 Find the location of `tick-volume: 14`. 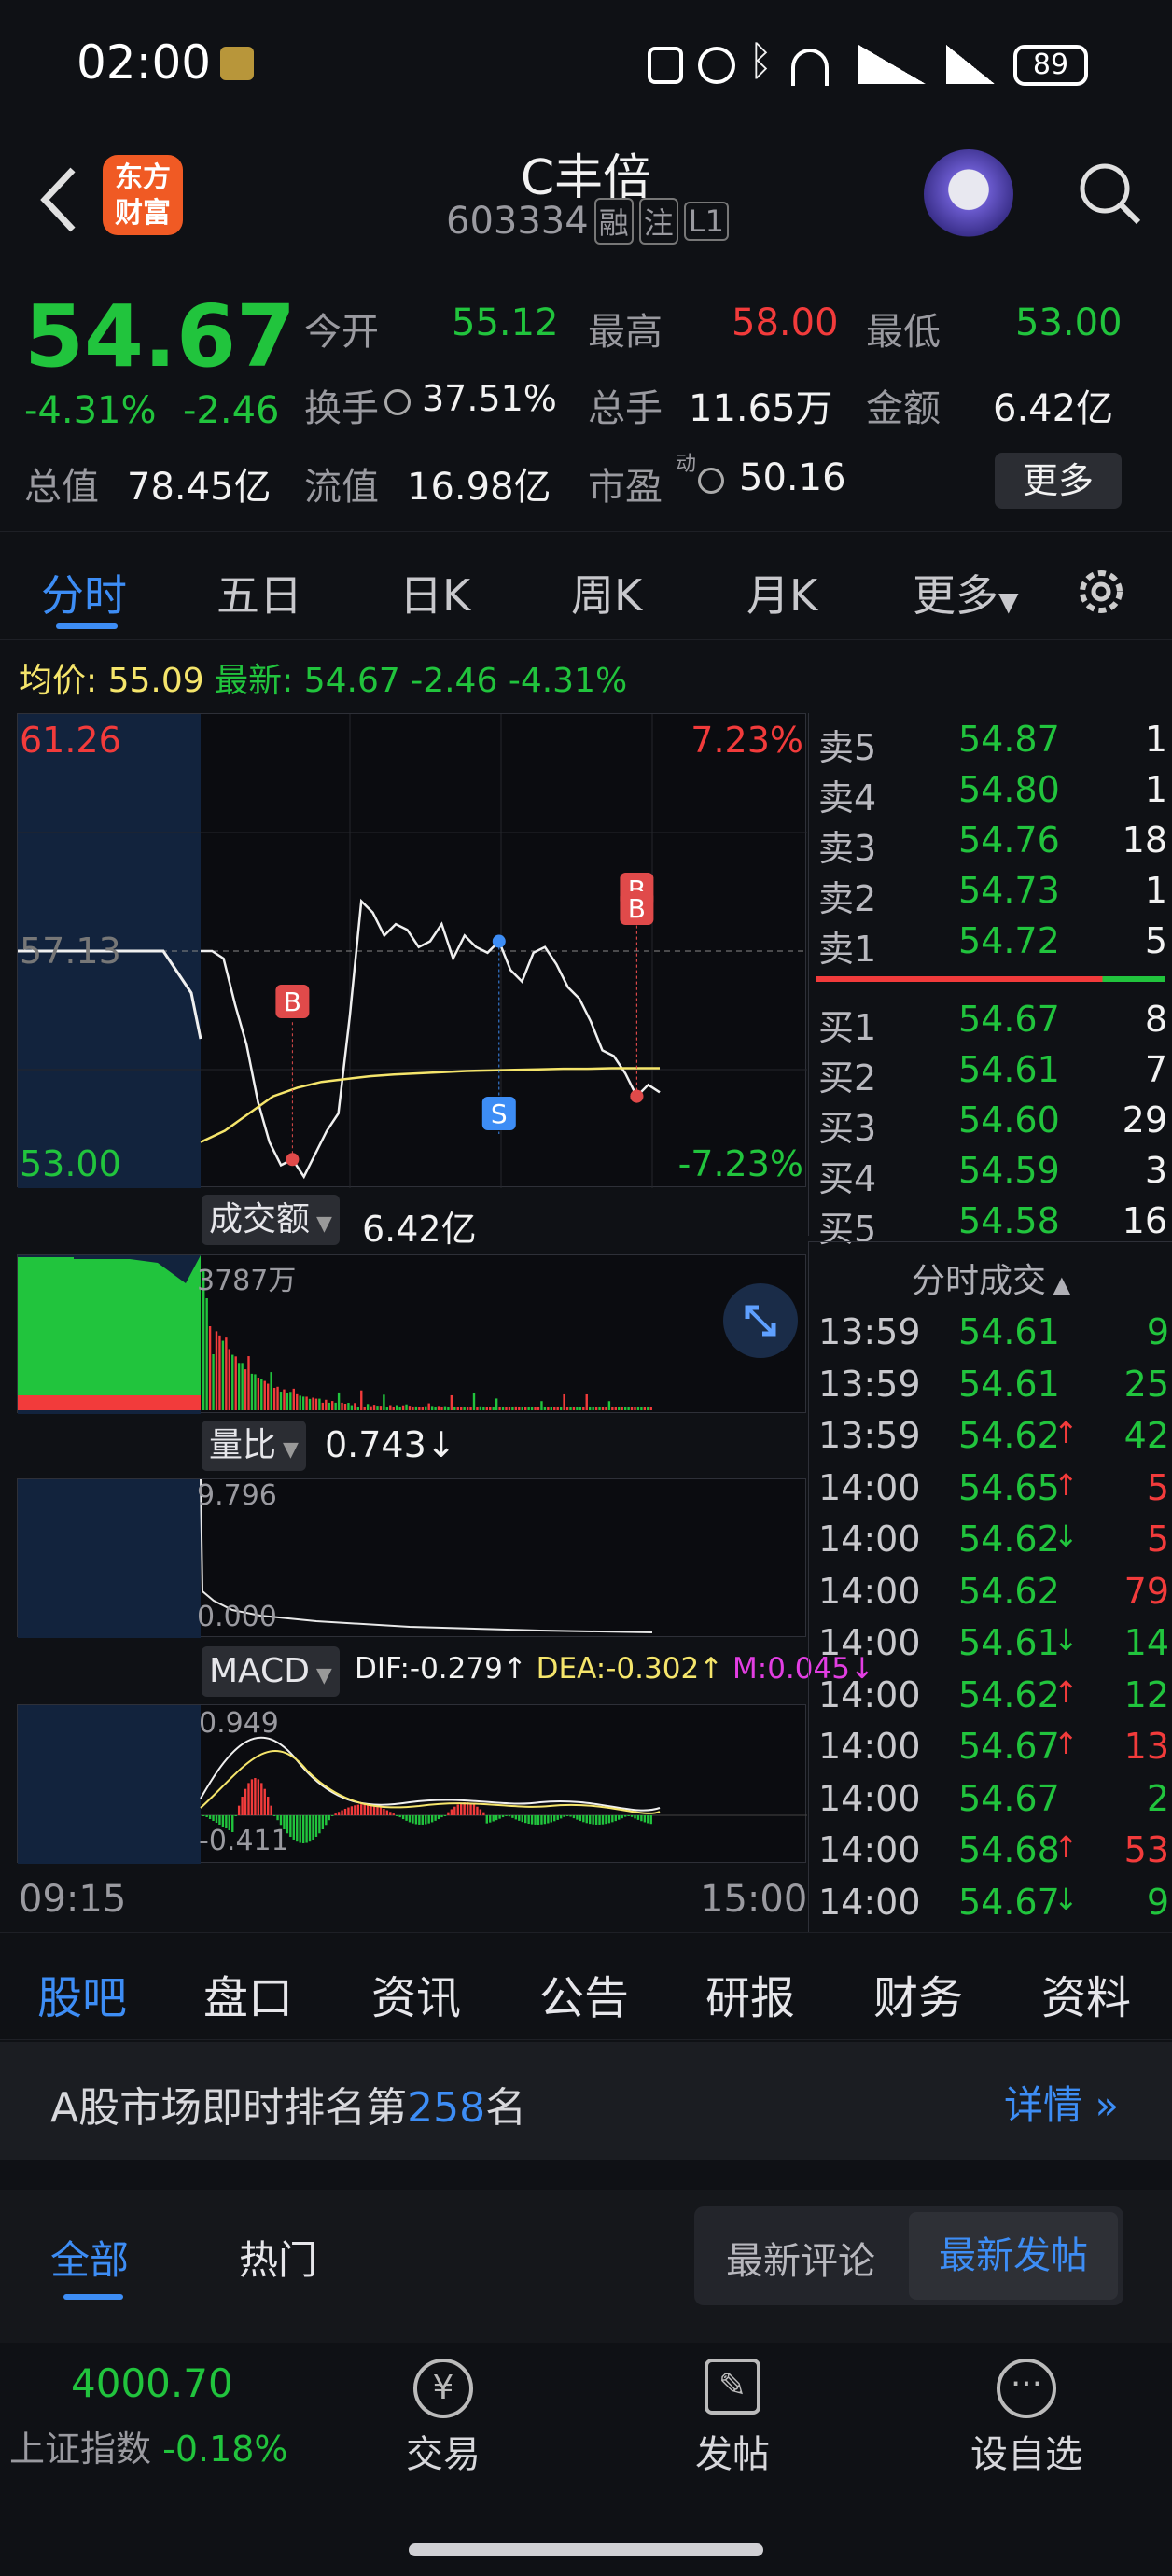

tick-volume: 14 is located at coordinates (1146, 1642).